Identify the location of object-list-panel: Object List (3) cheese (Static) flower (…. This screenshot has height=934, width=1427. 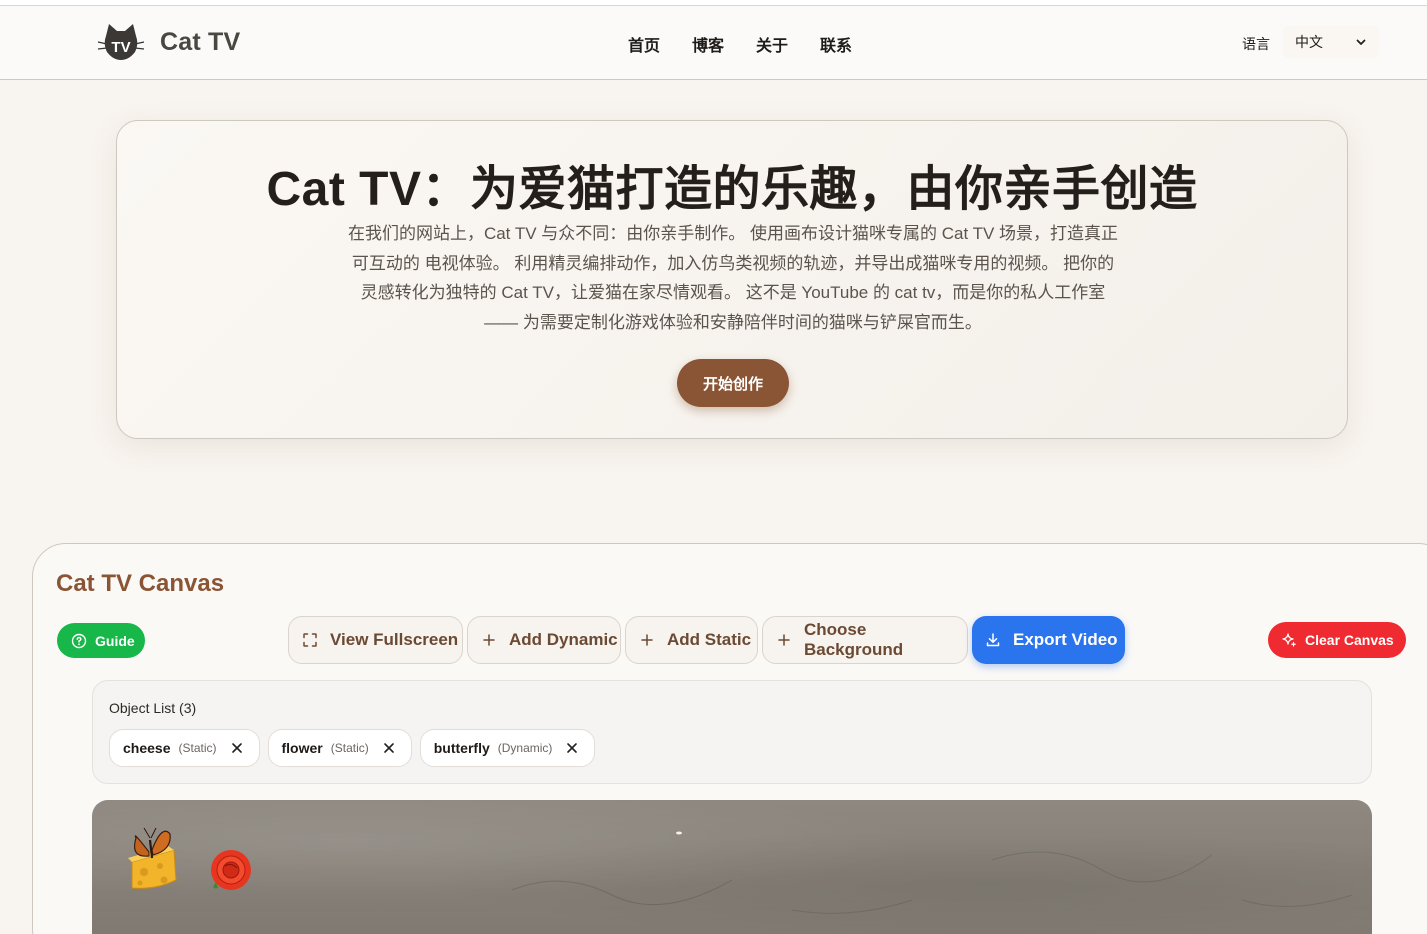
(732, 732).